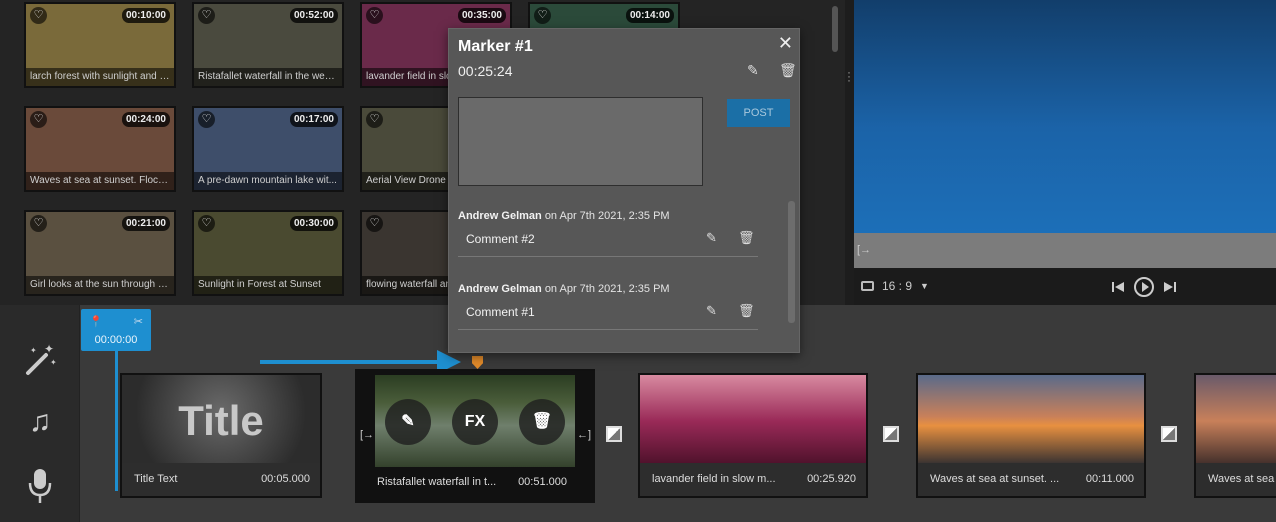  I want to click on clip-duration: 00:51.000, so click(542, 482).